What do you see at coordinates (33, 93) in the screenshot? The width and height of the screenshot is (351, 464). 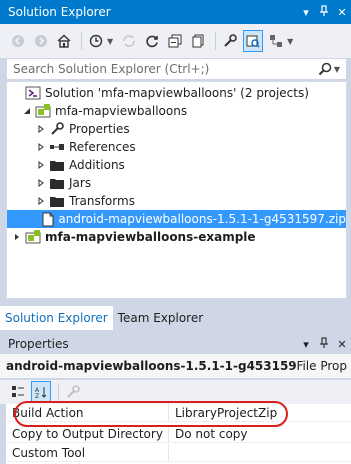 I see `solution-icon` at bounding box center [33, 93].